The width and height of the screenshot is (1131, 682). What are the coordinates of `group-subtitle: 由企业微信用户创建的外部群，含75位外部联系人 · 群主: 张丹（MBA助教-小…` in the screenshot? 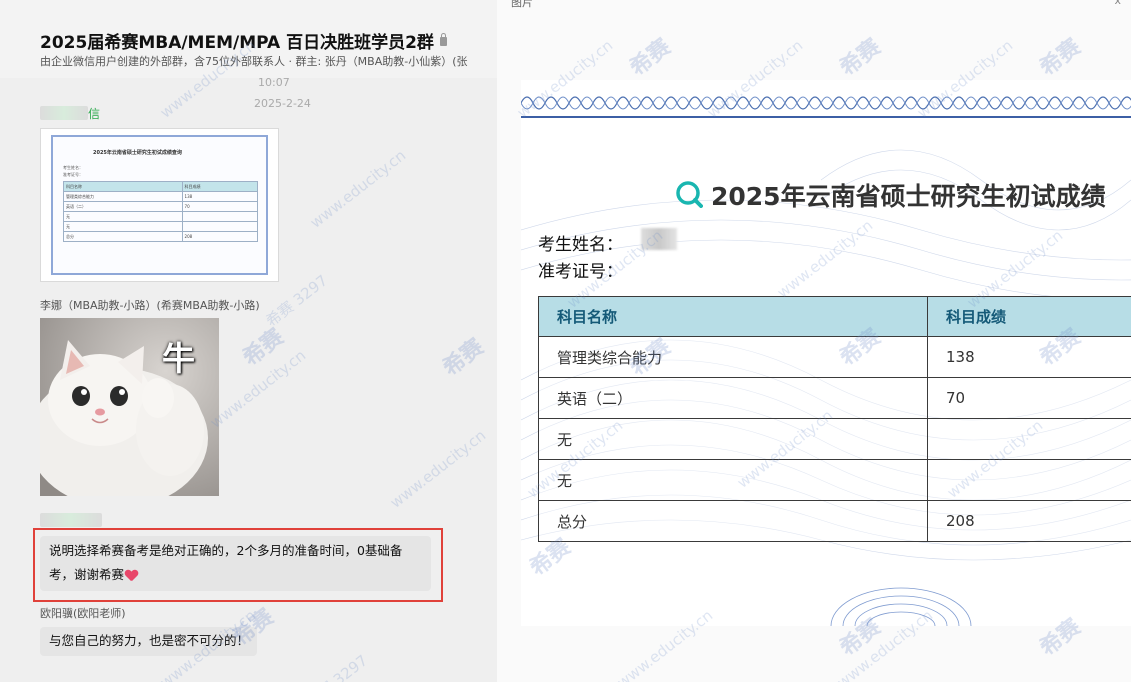 It's located at (254, 61).